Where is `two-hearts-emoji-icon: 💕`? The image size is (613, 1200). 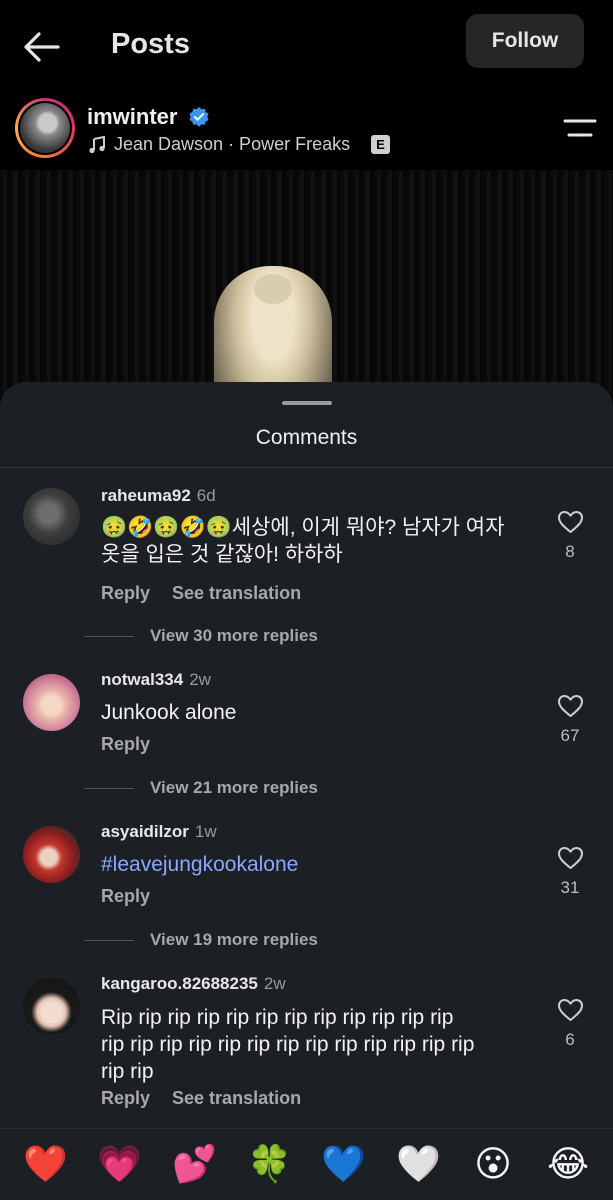
two-hearts-emoji-icon: 💕 is located at coordinates (194, 1165).